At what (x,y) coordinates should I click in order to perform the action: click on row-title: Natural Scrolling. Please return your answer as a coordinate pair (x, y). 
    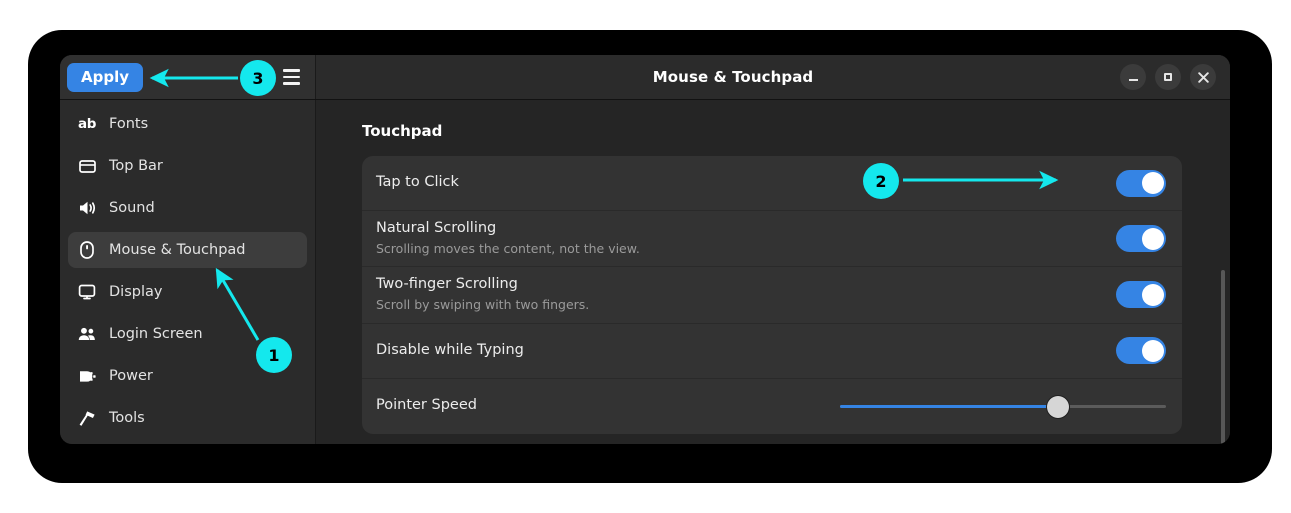
    Looking at the image, I should click on (436, 228).